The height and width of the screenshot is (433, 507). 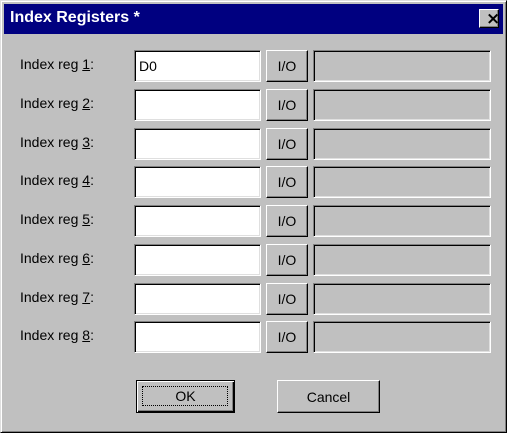 I want to click on register-row-7: Index reg 7: I/O, so click(x=254, y=299).